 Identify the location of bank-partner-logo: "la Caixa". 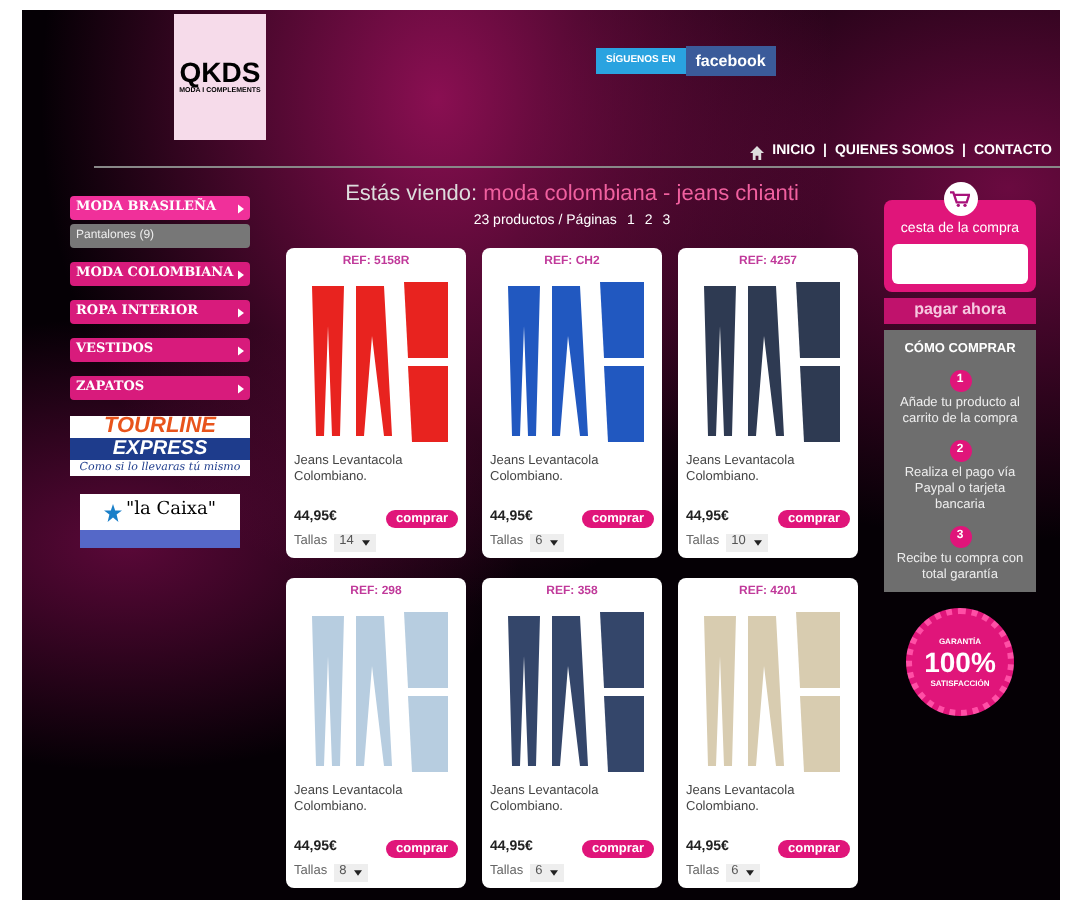
(160, 521).